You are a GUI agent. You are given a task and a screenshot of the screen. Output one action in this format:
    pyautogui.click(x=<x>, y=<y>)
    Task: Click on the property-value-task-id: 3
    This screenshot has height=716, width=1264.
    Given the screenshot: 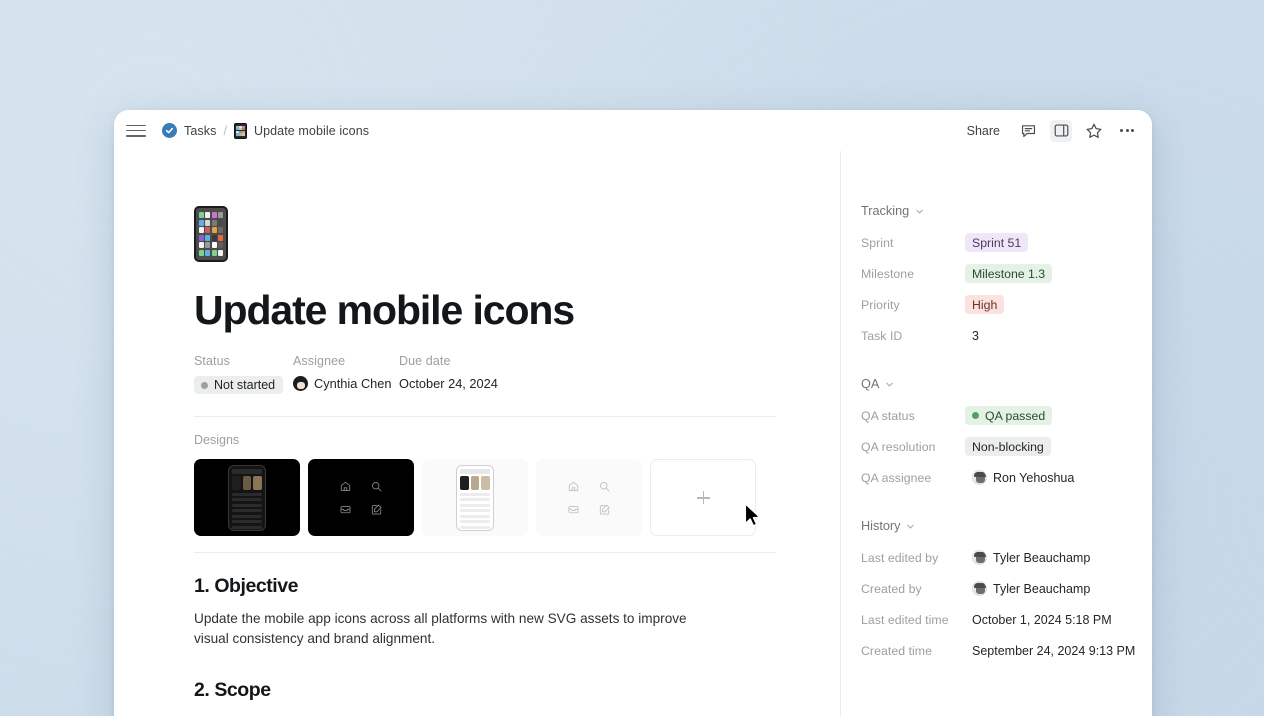 What is the action you would take?
    pyautogui.click(x=972, y=336)
    